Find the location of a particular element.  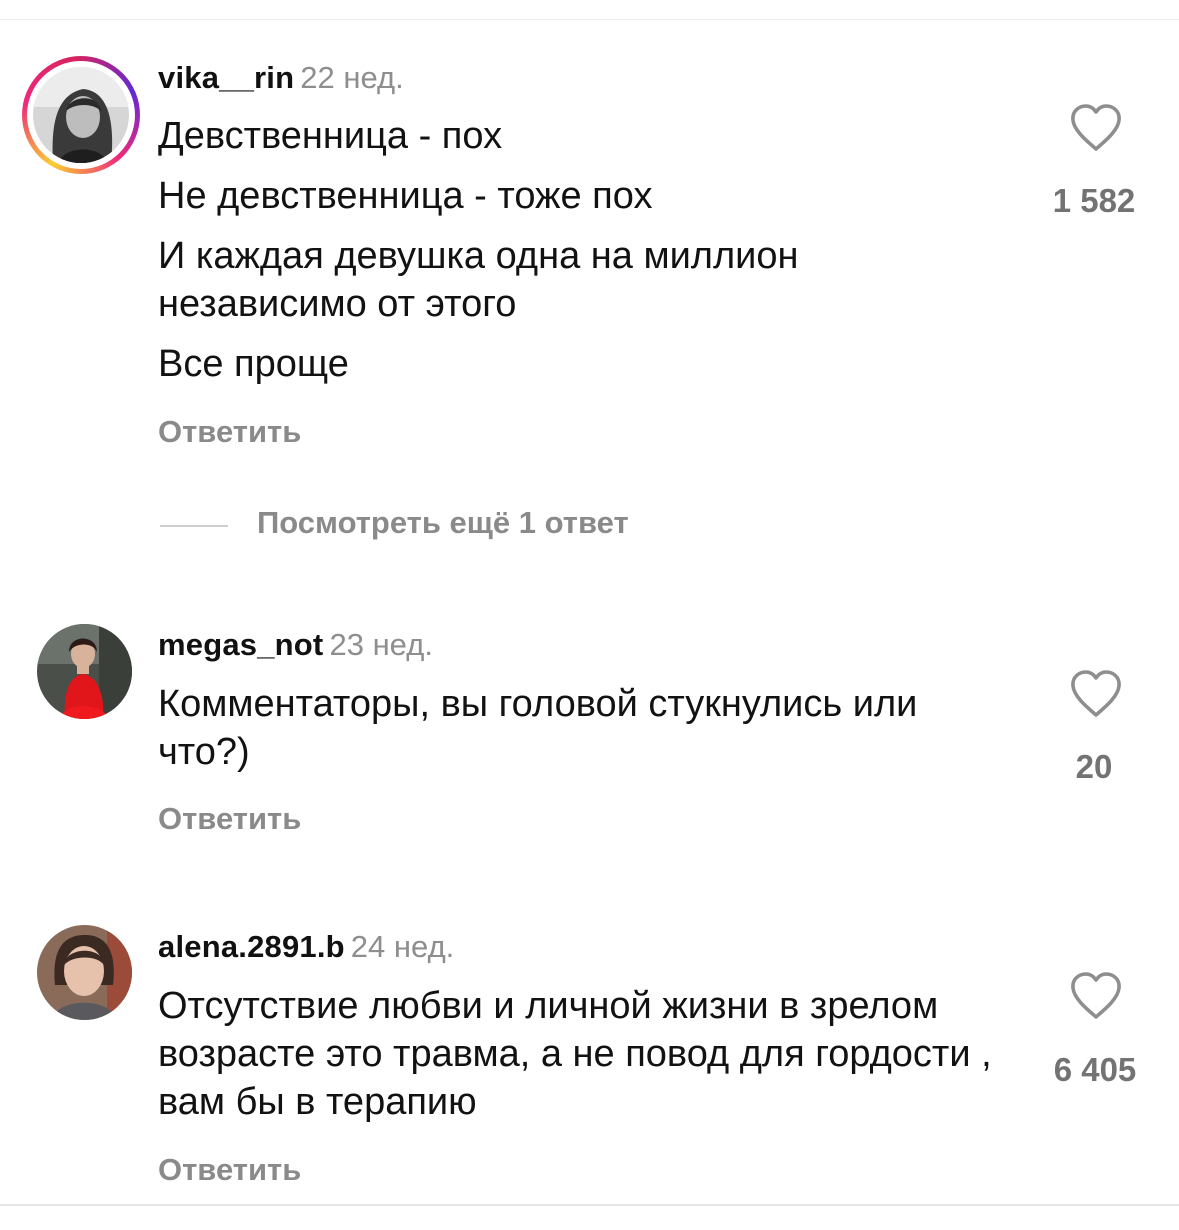

comment-line: Девственница - пох is located at coordinates (330, 136).